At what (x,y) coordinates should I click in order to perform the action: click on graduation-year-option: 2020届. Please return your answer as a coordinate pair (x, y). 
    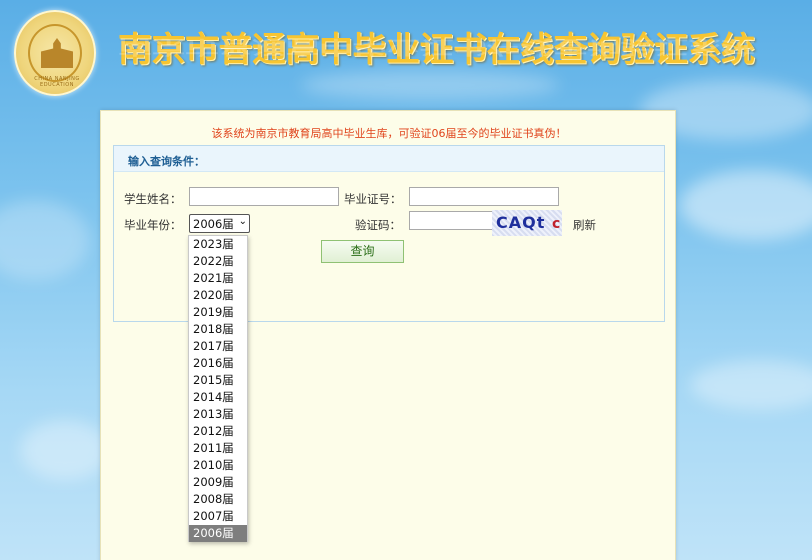
    Looking at the image, I should click on (218, 295).